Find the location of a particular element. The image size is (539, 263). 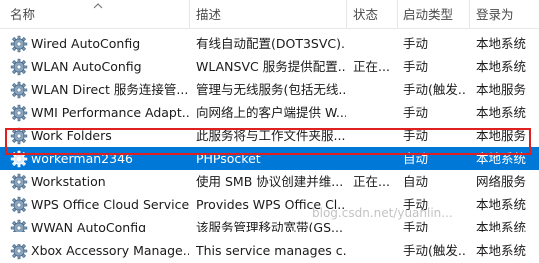

sort-ascending-icon is located at coordinates (98, 6).